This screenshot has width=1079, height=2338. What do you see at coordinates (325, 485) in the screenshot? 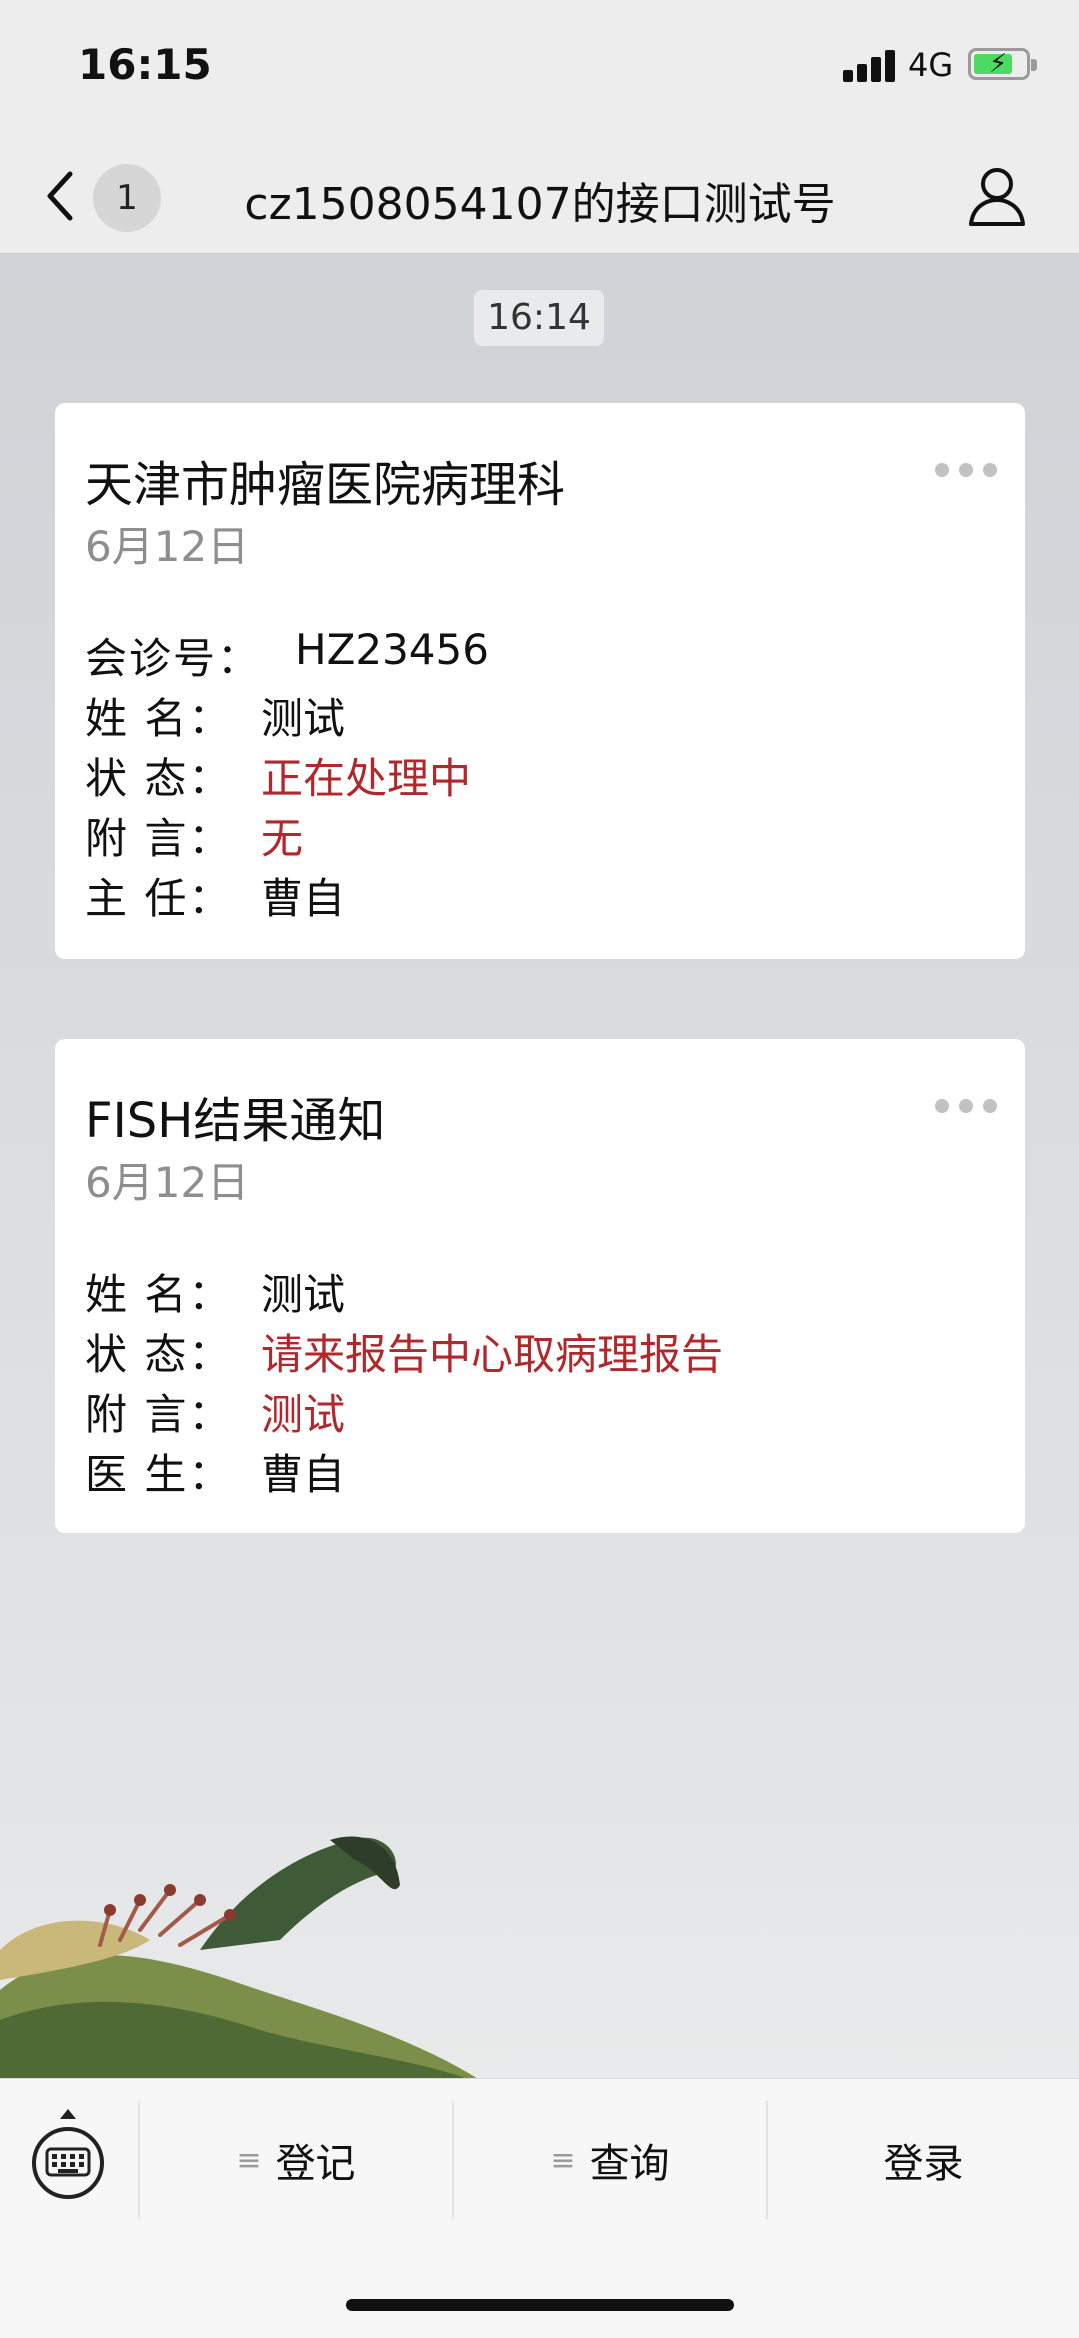
I see `card-title: 天津市肿瘤医院病理科` at bounding box center [325, 485].